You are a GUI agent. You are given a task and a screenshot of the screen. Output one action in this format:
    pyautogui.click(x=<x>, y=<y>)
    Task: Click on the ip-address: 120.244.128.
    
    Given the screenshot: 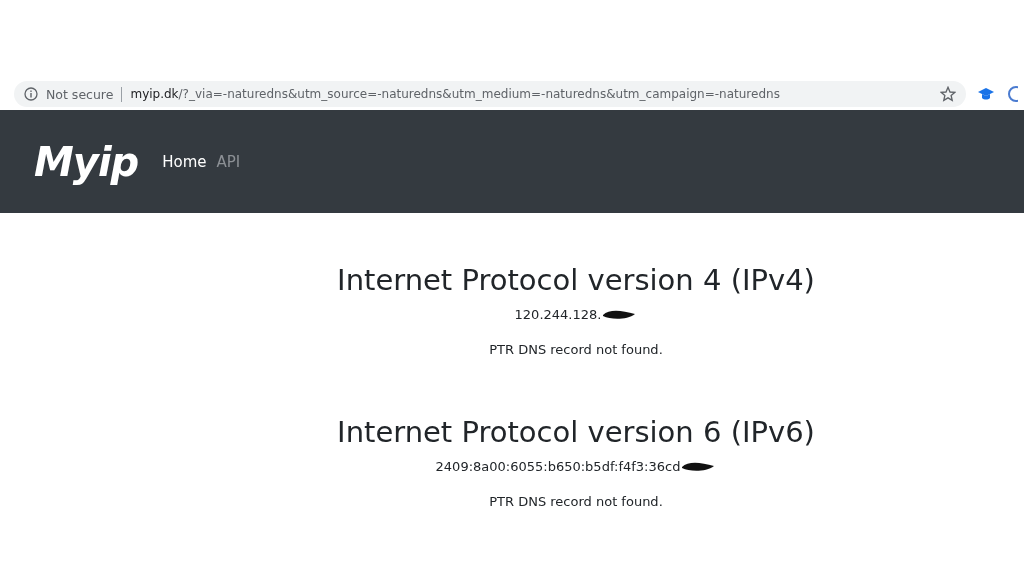 What is the action you would take?
    pyautogui.click(x=558, y=314)
    